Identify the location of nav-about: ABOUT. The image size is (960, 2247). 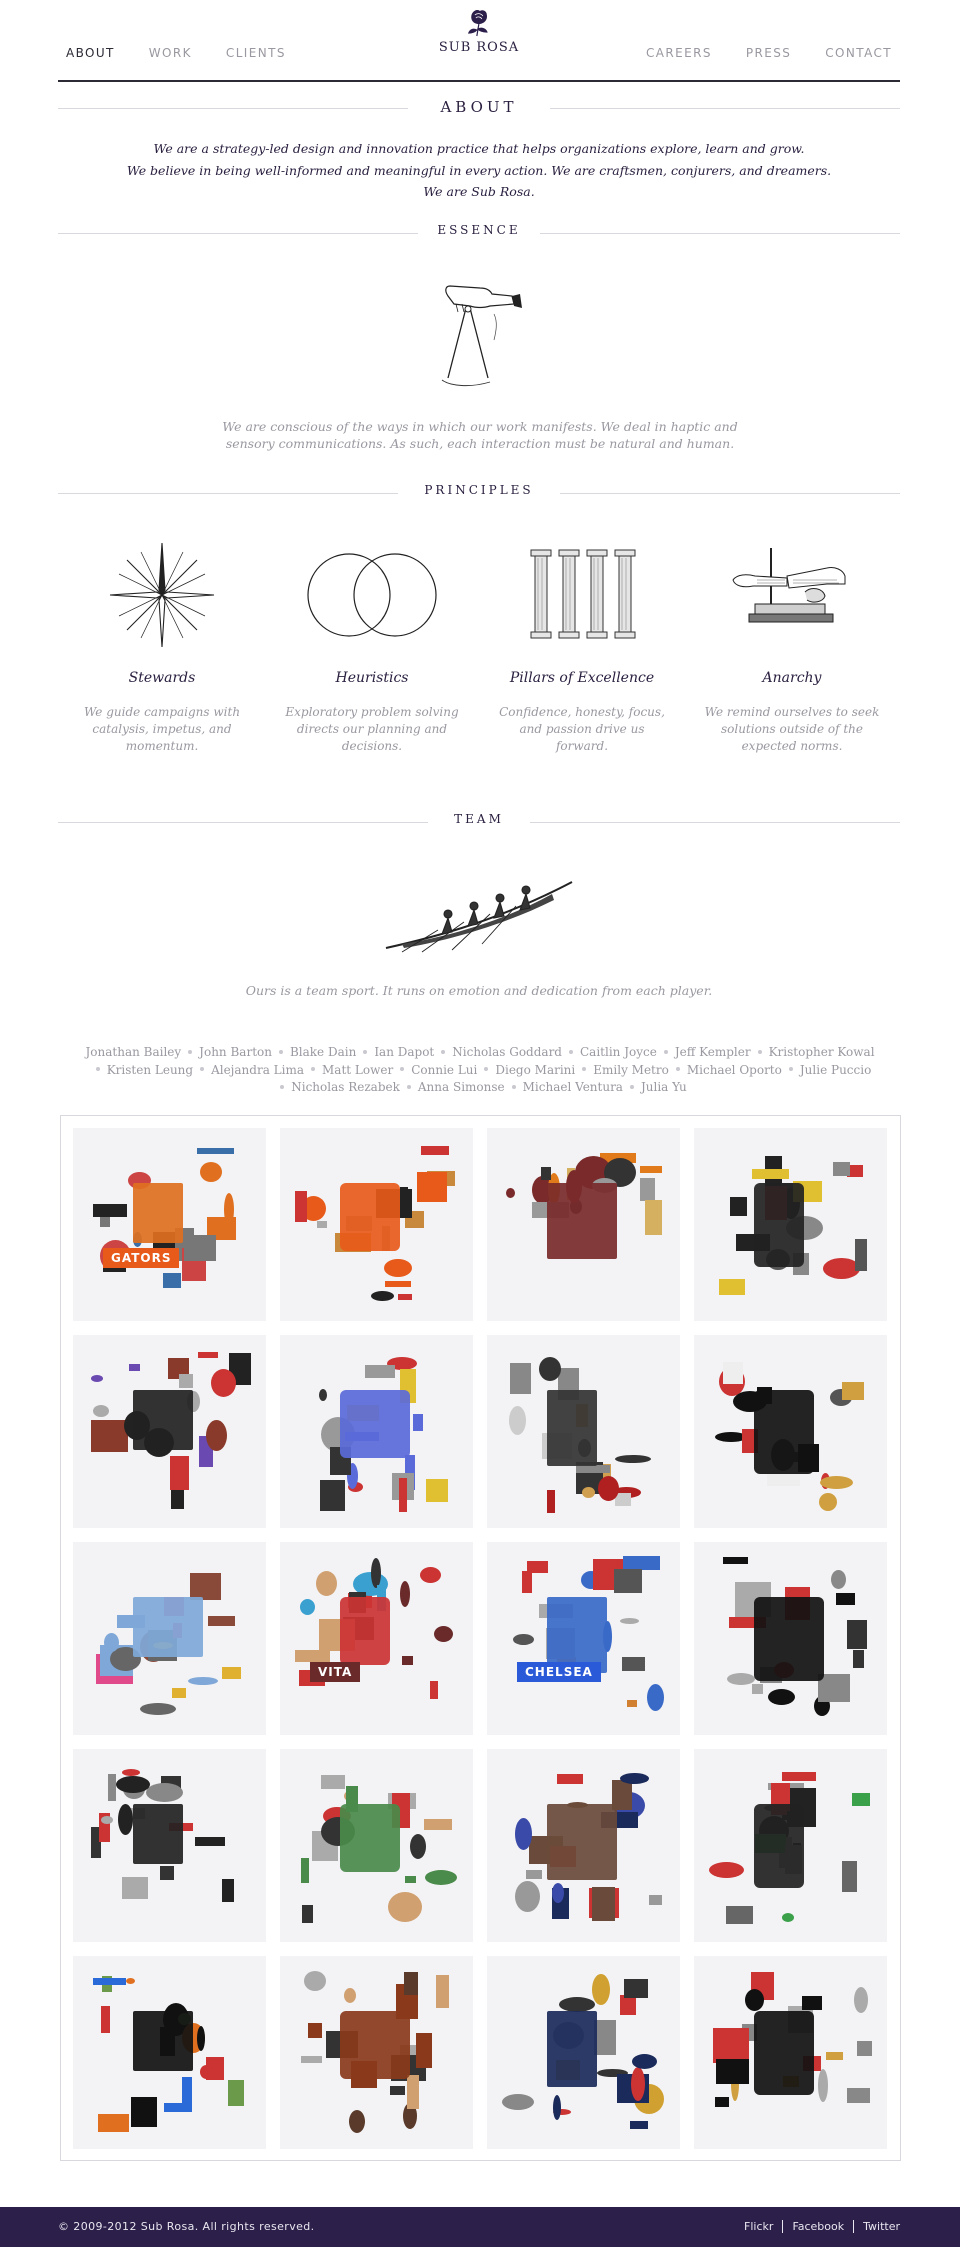
(90, 53).